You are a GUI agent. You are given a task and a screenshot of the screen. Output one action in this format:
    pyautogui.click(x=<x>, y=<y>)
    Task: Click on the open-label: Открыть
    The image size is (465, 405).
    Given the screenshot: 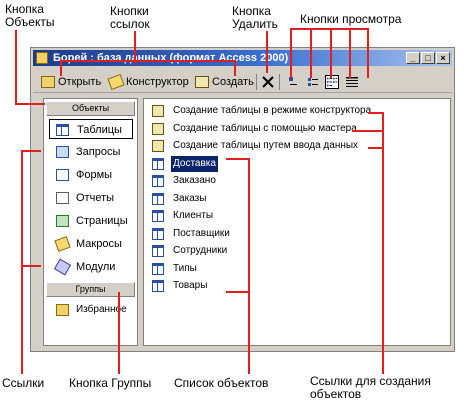 What is the action you would take?
    pyautogui.click(x=80, y=82)
    